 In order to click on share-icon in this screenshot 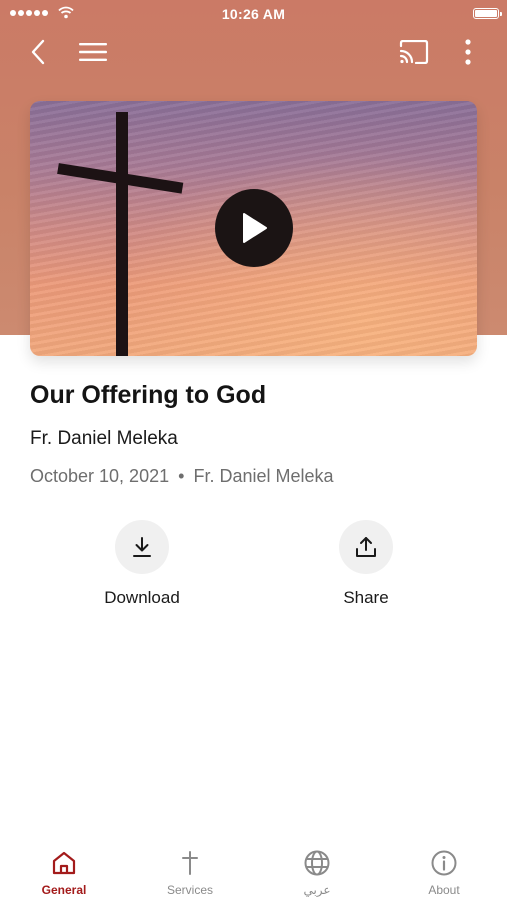, I will do `click(366, 547)`.